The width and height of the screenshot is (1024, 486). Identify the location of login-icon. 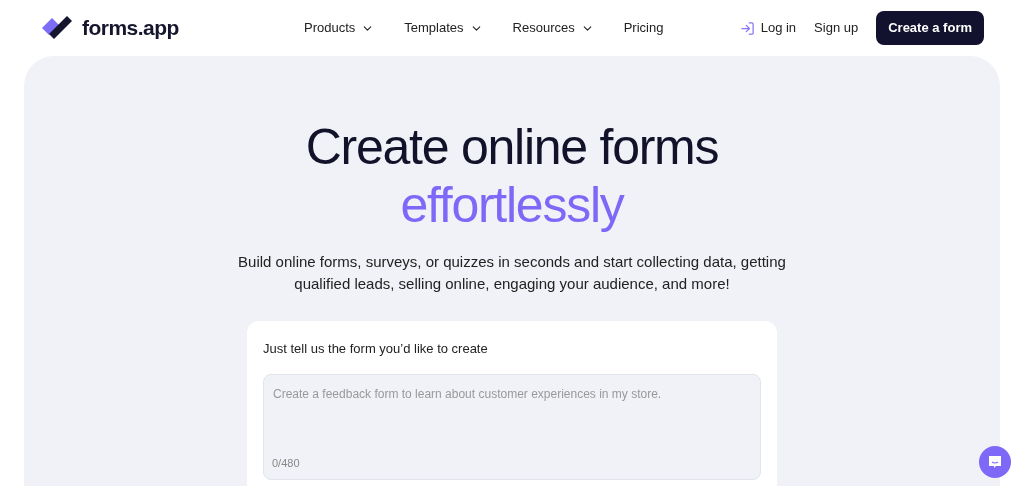
(747, 28).